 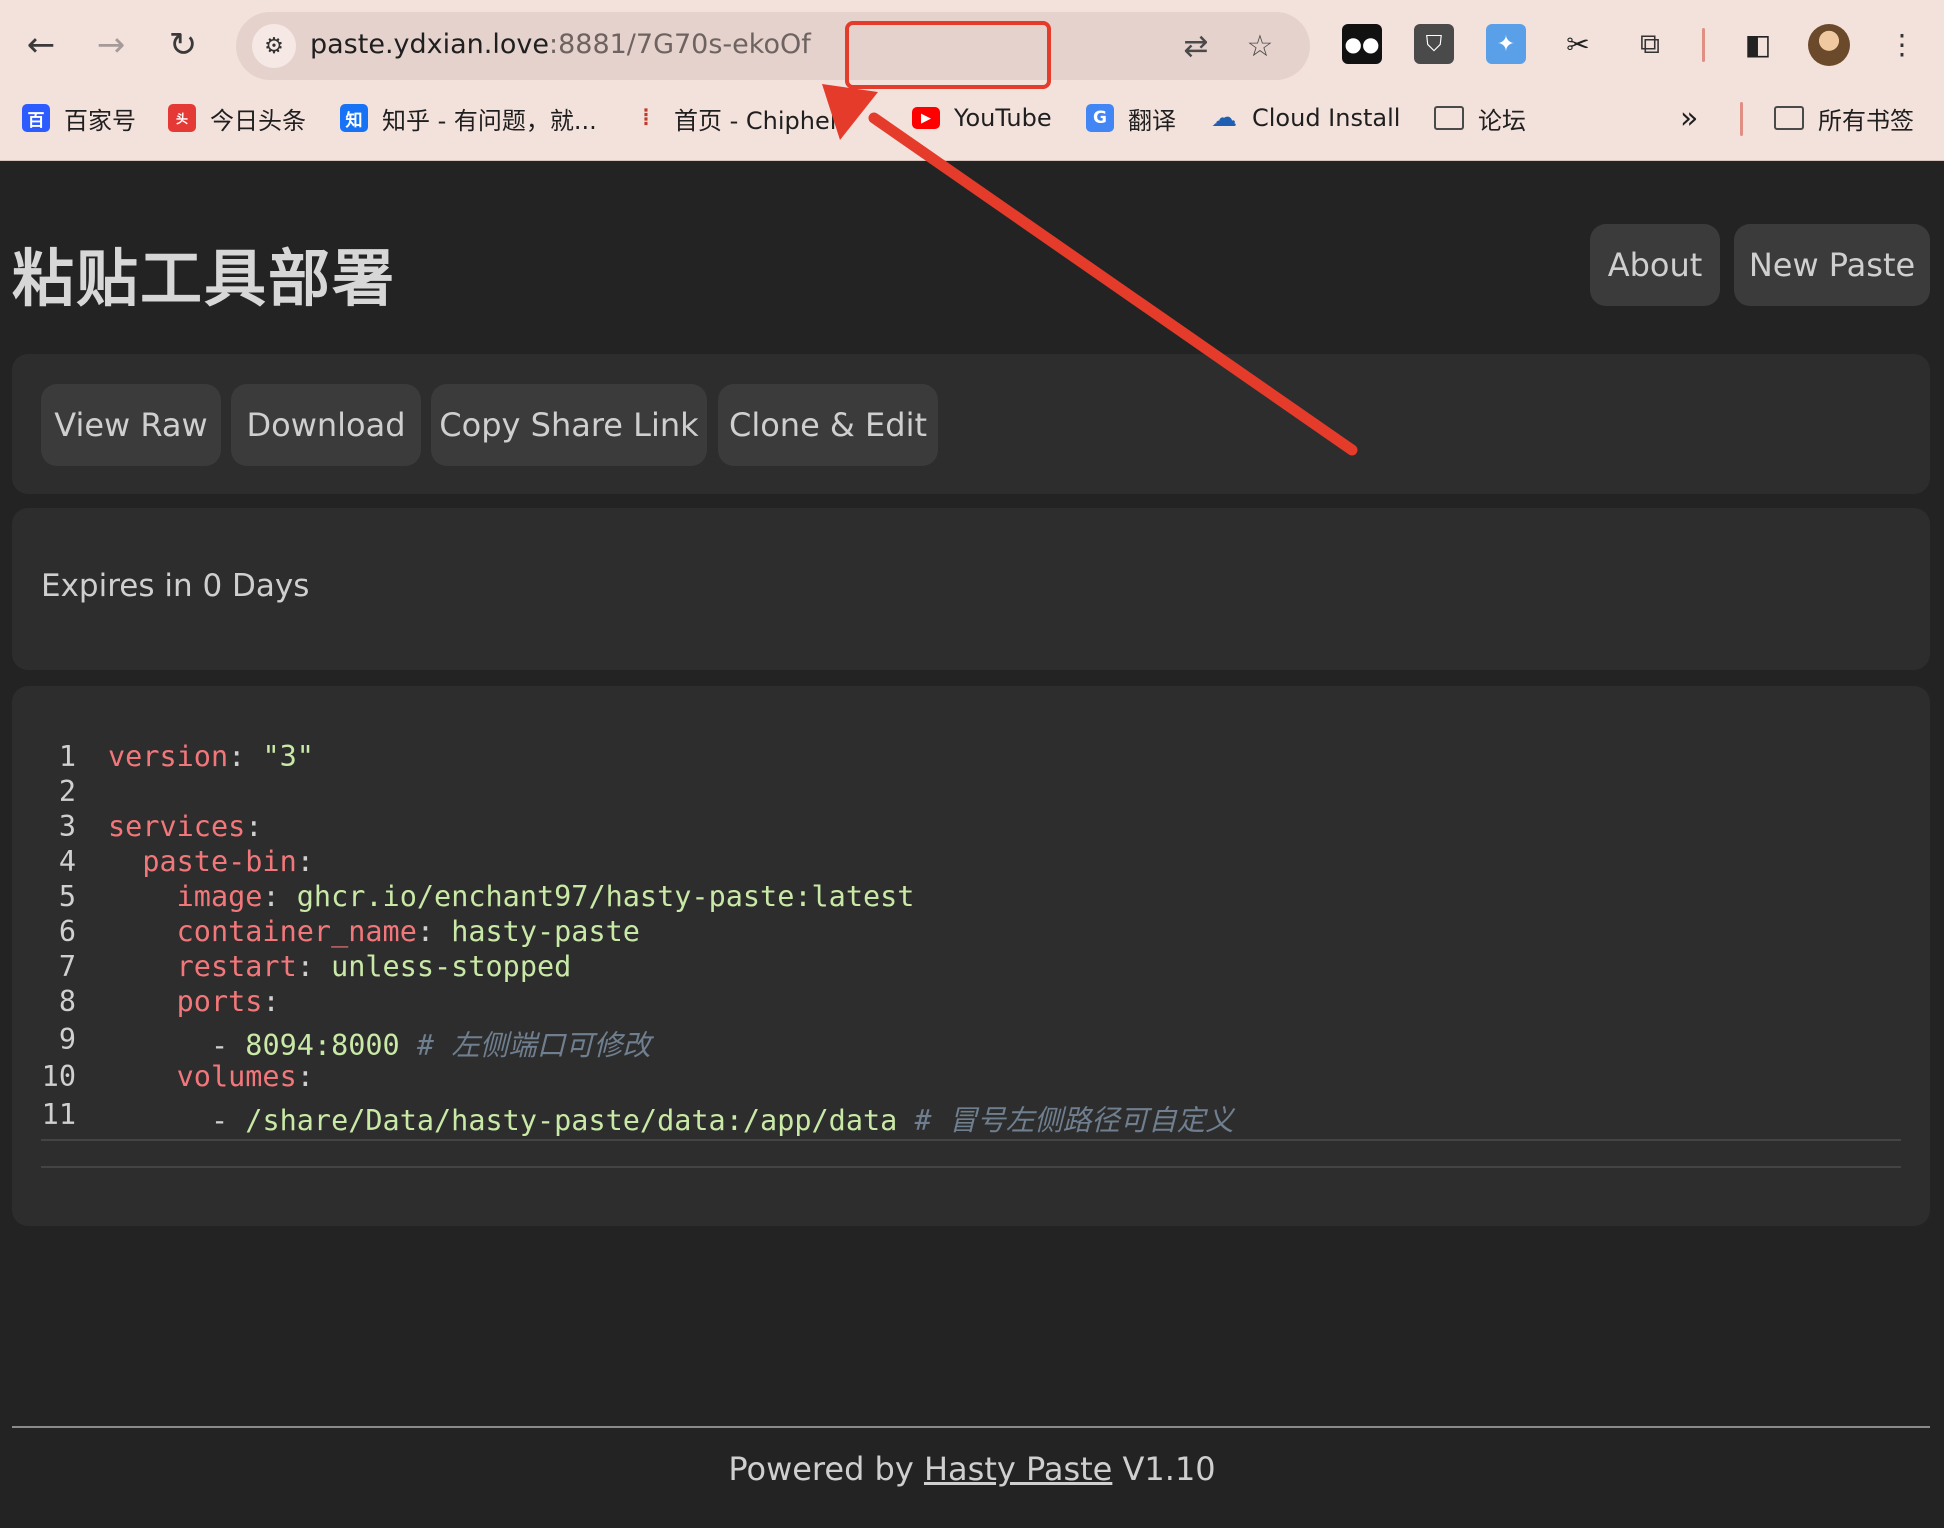 What do you see at coordinates (1434, 44) in the screenshot?
I see `extension-bitwarden-icon: ⛉` at bounding box center [1434, 44].